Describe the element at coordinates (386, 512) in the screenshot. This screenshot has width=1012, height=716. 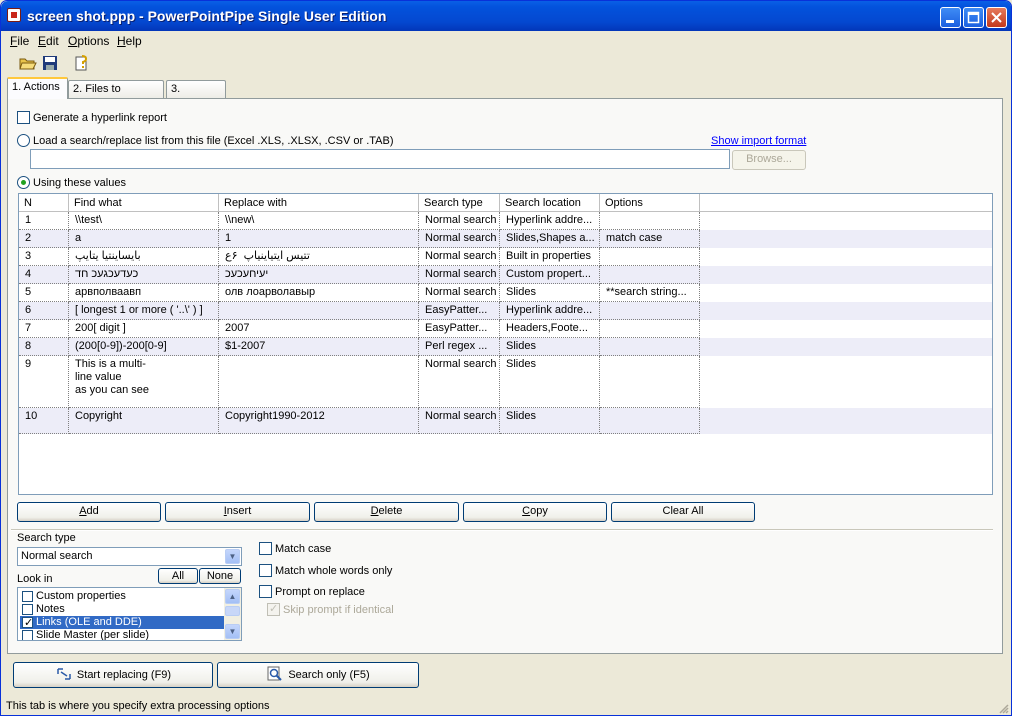
I see `delete-button: Delete` at that location.